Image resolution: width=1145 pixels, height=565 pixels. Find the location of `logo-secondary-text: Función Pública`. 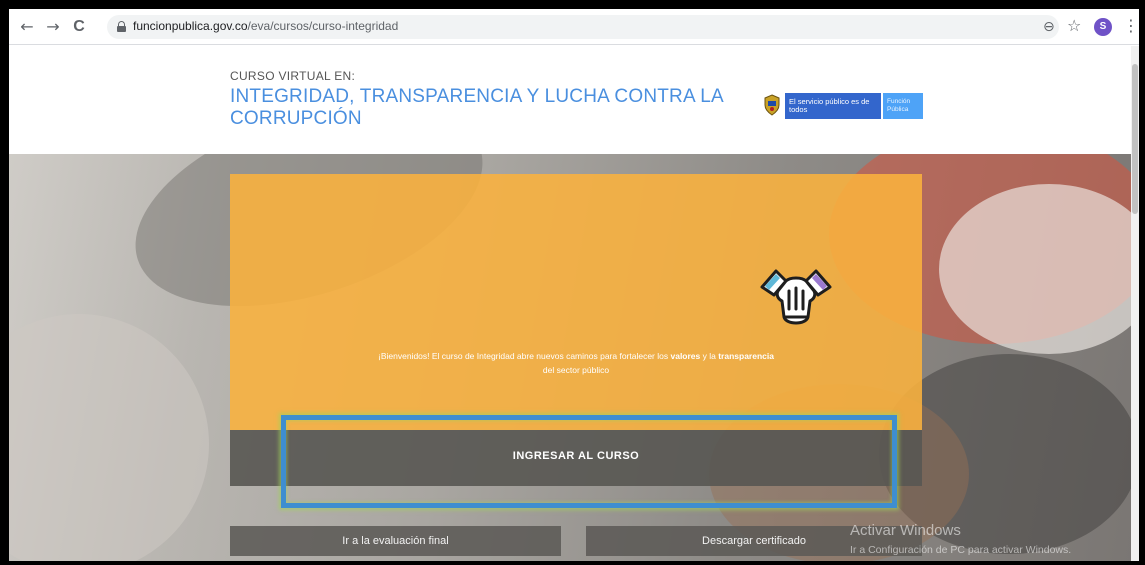

logo-secondary-text: Función Pública is located at coordinates (903, 106).